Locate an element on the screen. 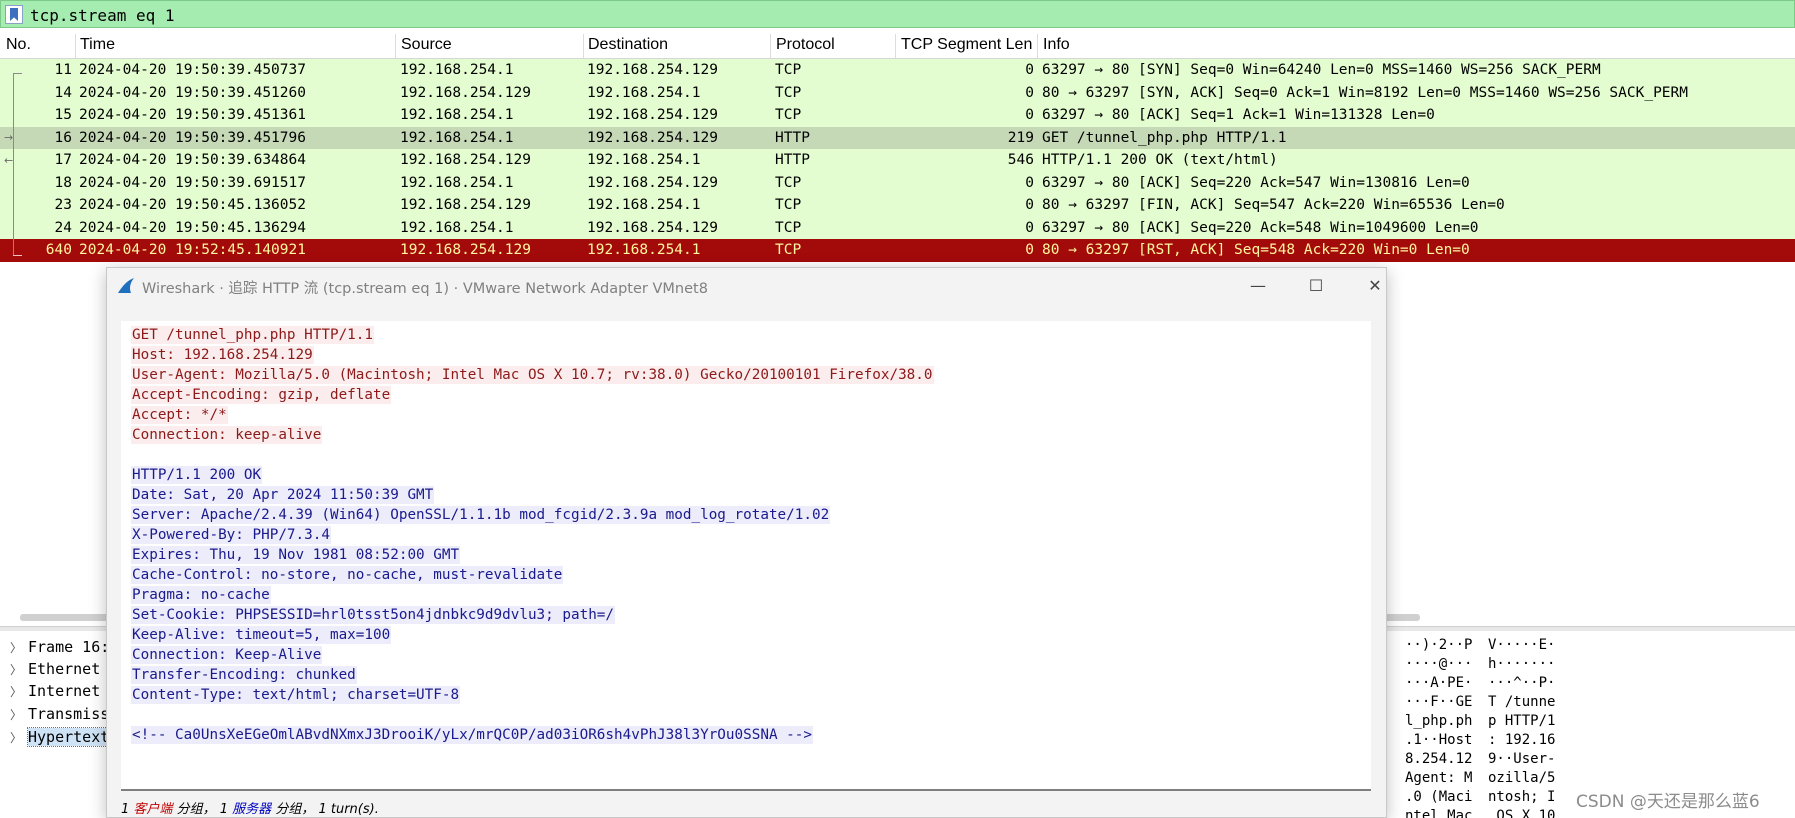 The image size is (1795, 818). client-header-line: Connection: keep-alive is located at coordinates (227, 435).